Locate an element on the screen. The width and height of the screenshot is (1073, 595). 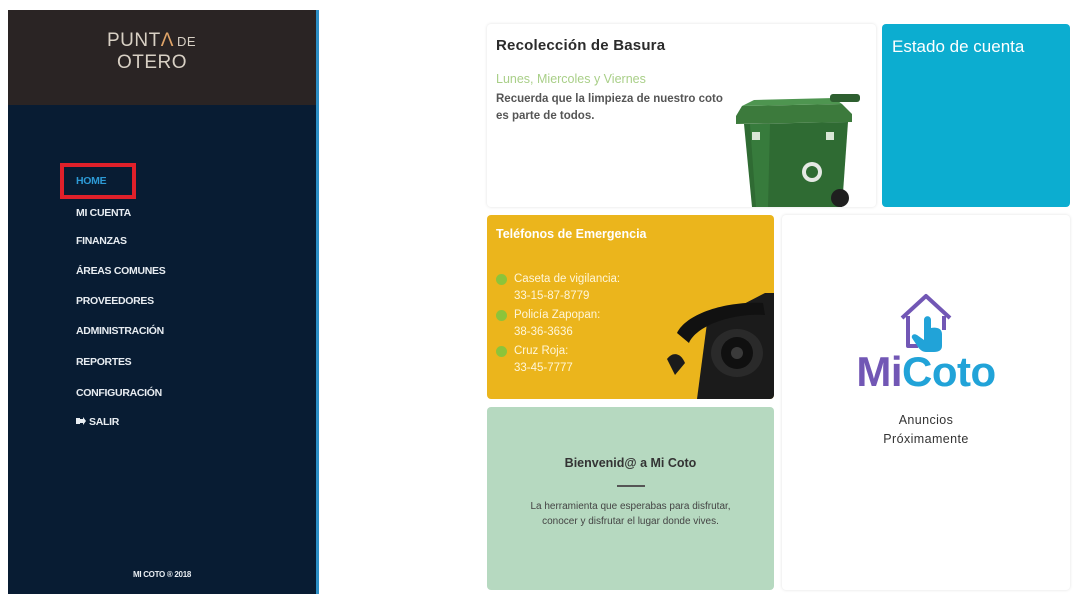
welcome-title: Bienvenid@ a Mi Coto is located at coordinates (630, 463).